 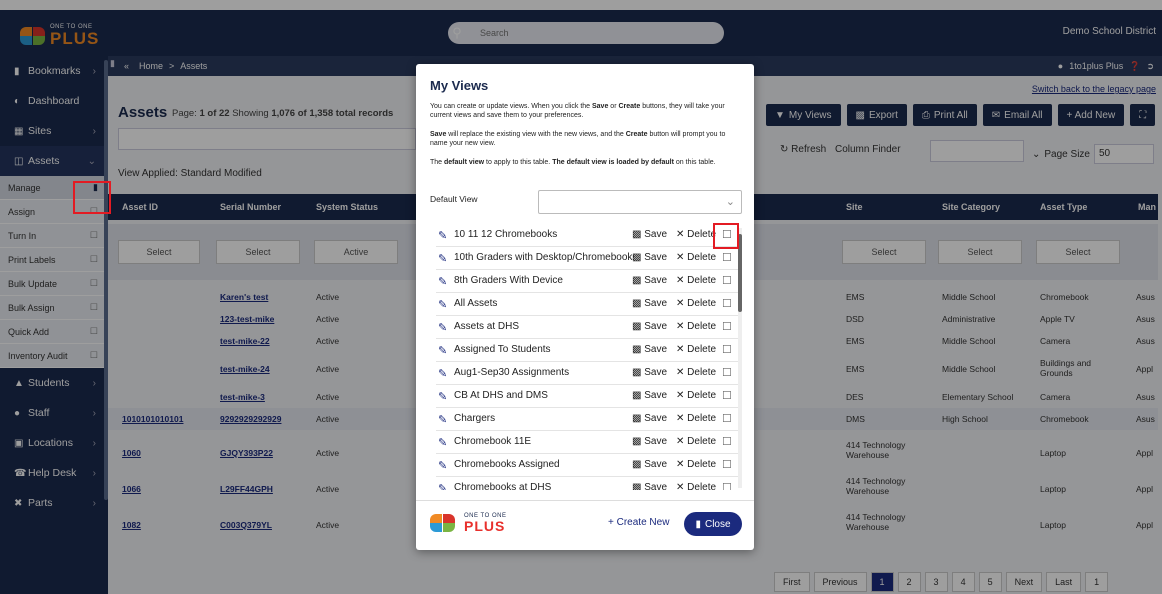 What do you see at coordinates (544, 418) in the screenshot?
I see `view-name: Chargers` at bounding box center [544, 418].